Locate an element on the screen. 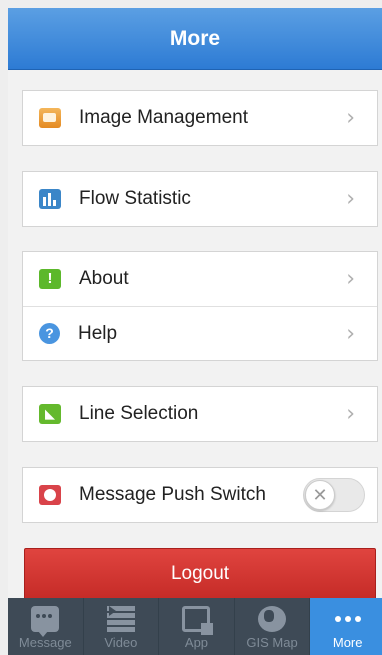  menu-item-flow-statistic: Flow Statistic › is located at coordinates (200, 199).